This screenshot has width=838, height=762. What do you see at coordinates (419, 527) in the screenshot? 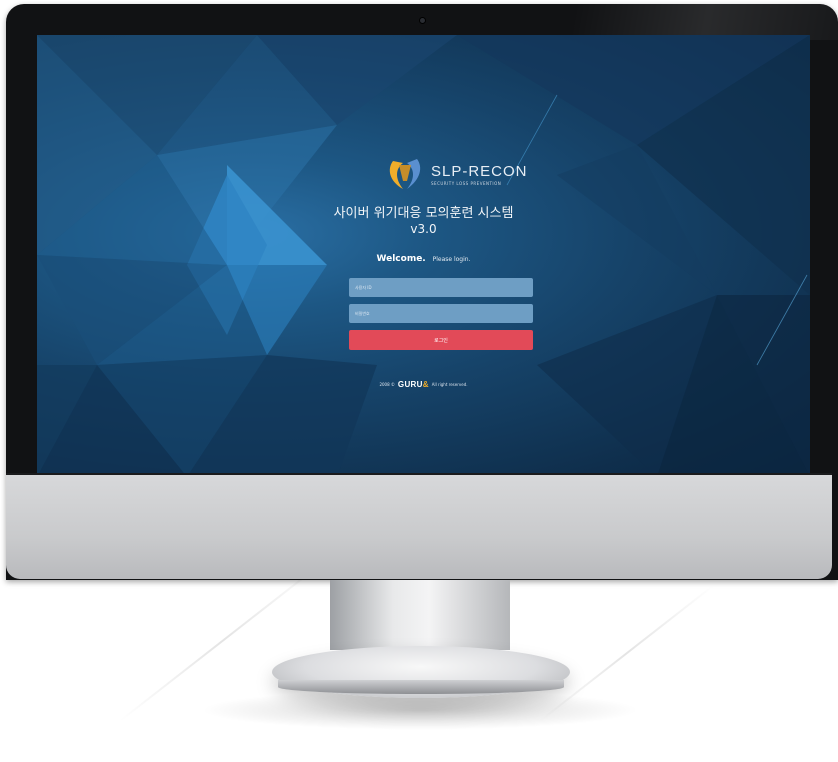
I see `monitor-chin` at bounding box center [419, 527].